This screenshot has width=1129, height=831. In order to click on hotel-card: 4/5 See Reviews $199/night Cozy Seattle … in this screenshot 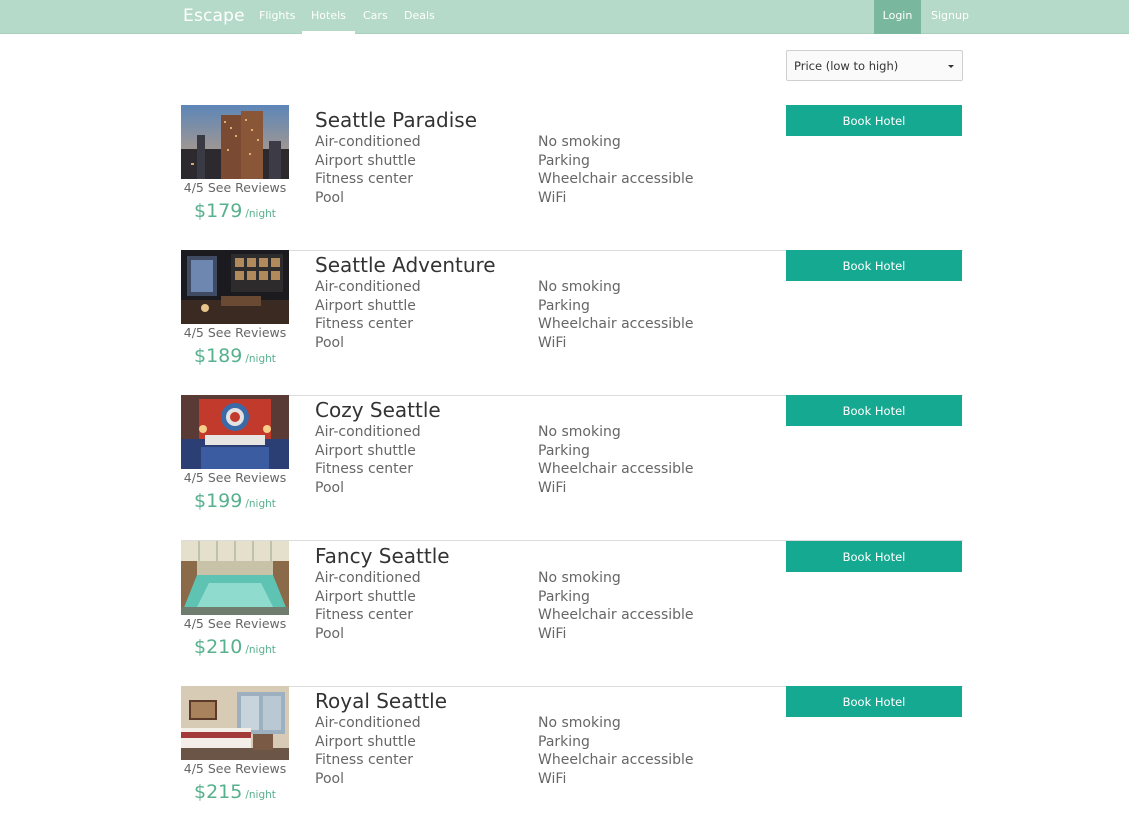, I will do `click(572, 468)`.